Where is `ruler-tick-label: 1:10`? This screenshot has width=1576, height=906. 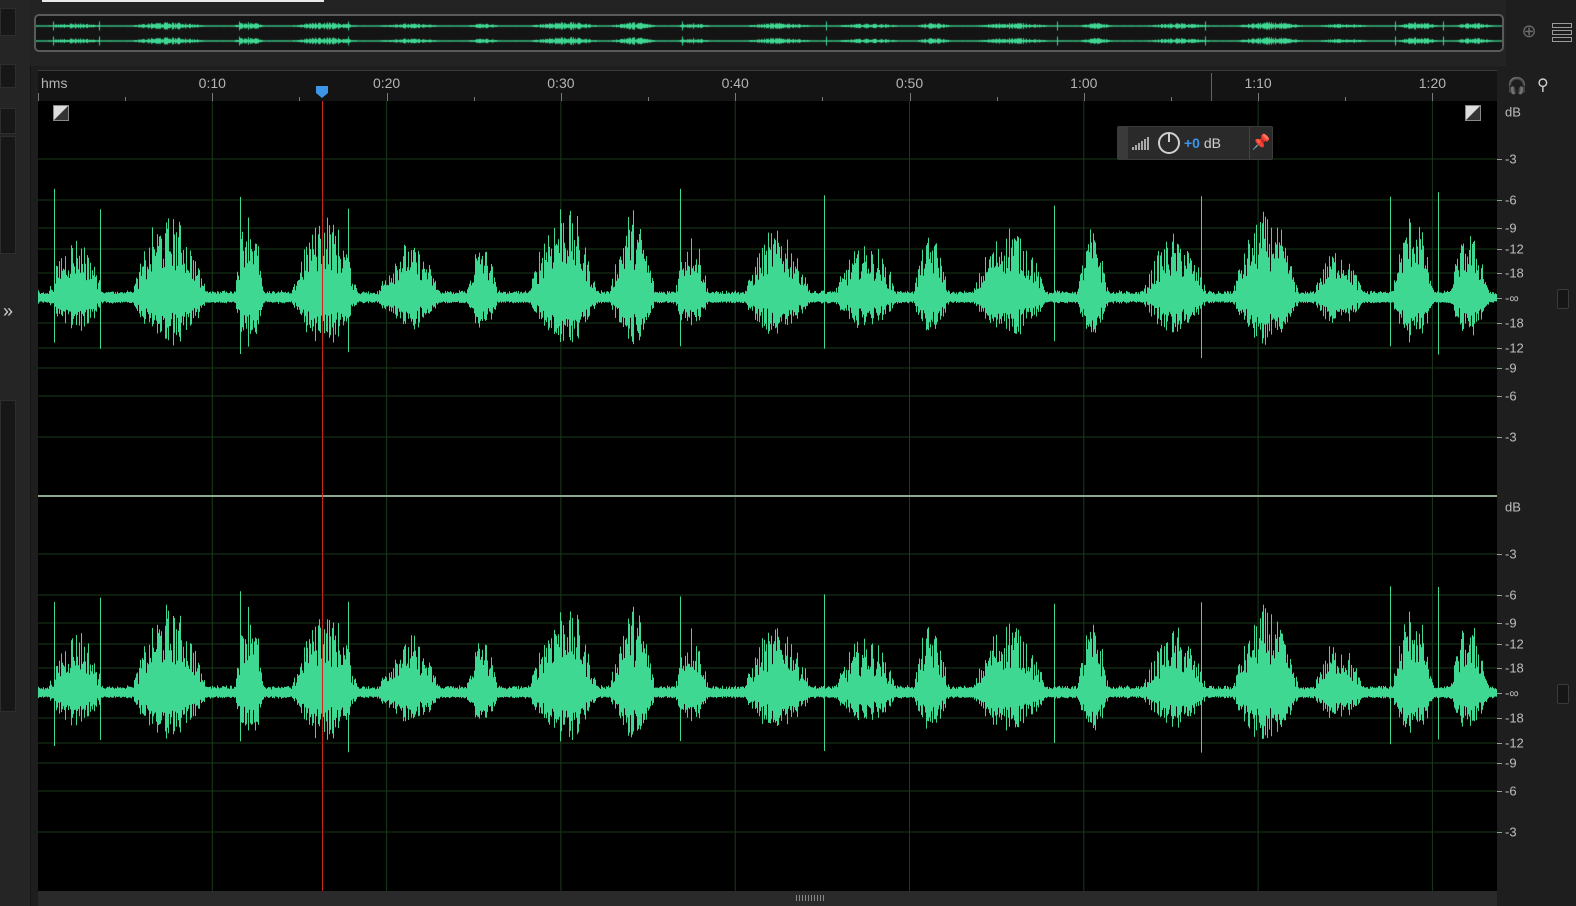
ruler-tick-label: 1:10 is located at coordinates (1258, 83).